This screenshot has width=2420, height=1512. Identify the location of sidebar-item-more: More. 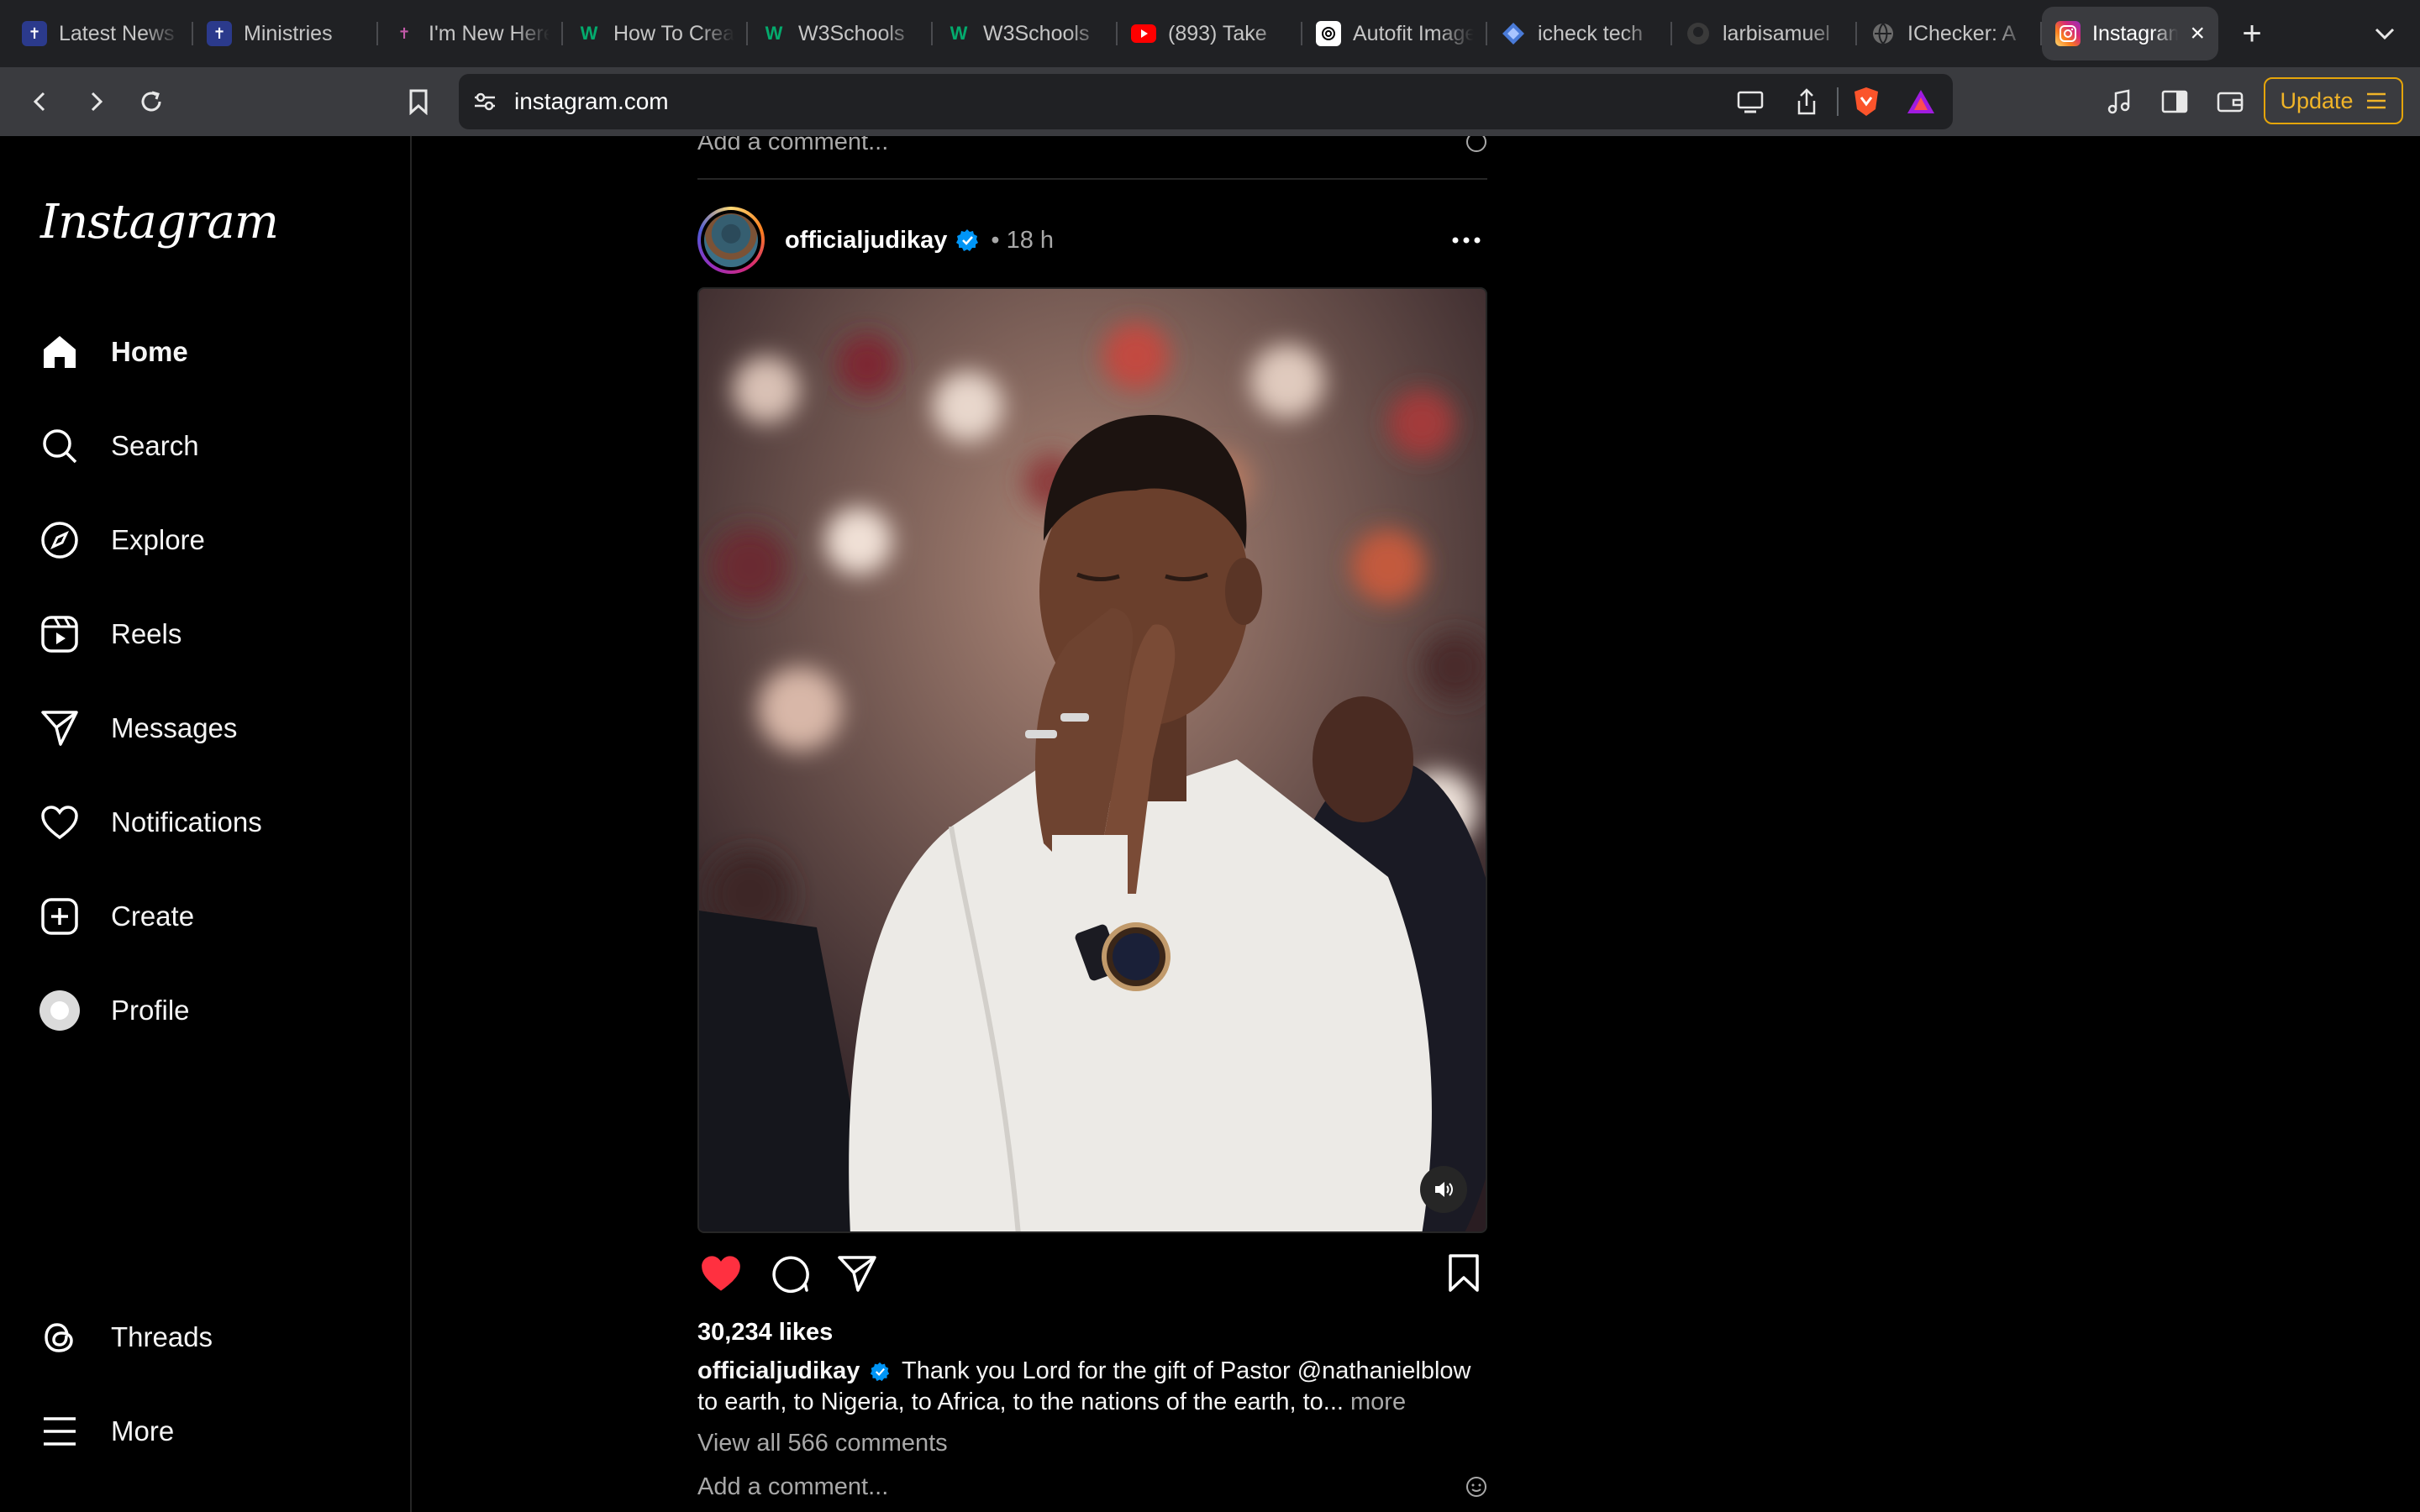
(207, 1431).